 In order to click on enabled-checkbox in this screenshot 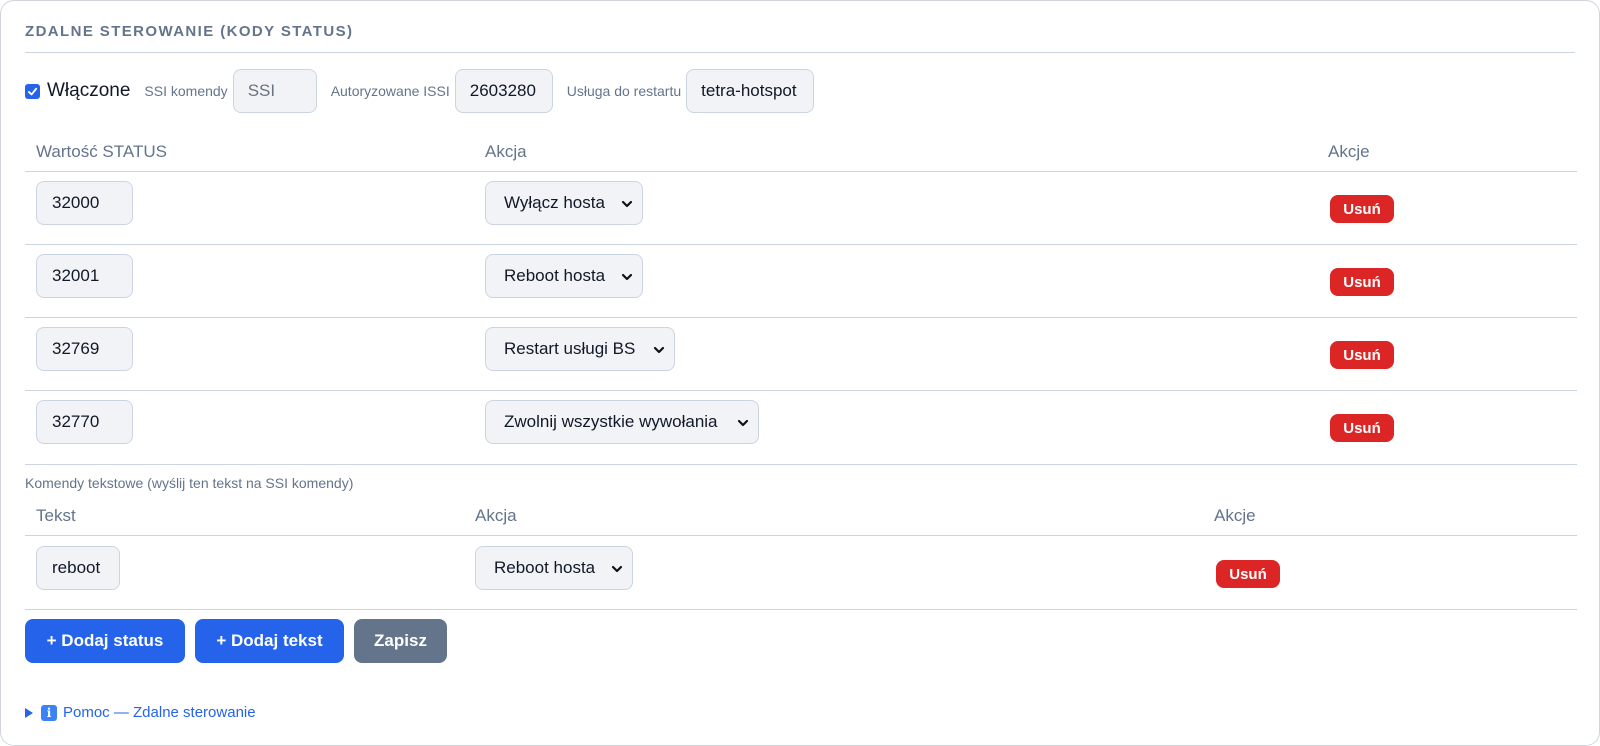, I will do `click(32, 91)`.